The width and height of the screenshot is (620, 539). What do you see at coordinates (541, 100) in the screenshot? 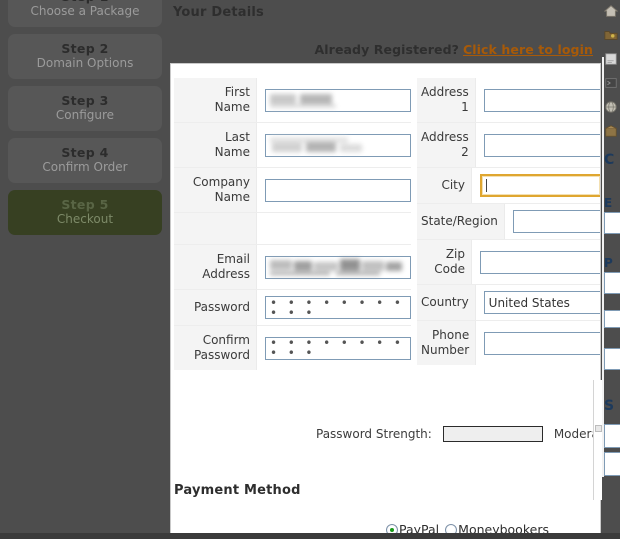
I see `address-1-input` at bounding box center [541, 100].